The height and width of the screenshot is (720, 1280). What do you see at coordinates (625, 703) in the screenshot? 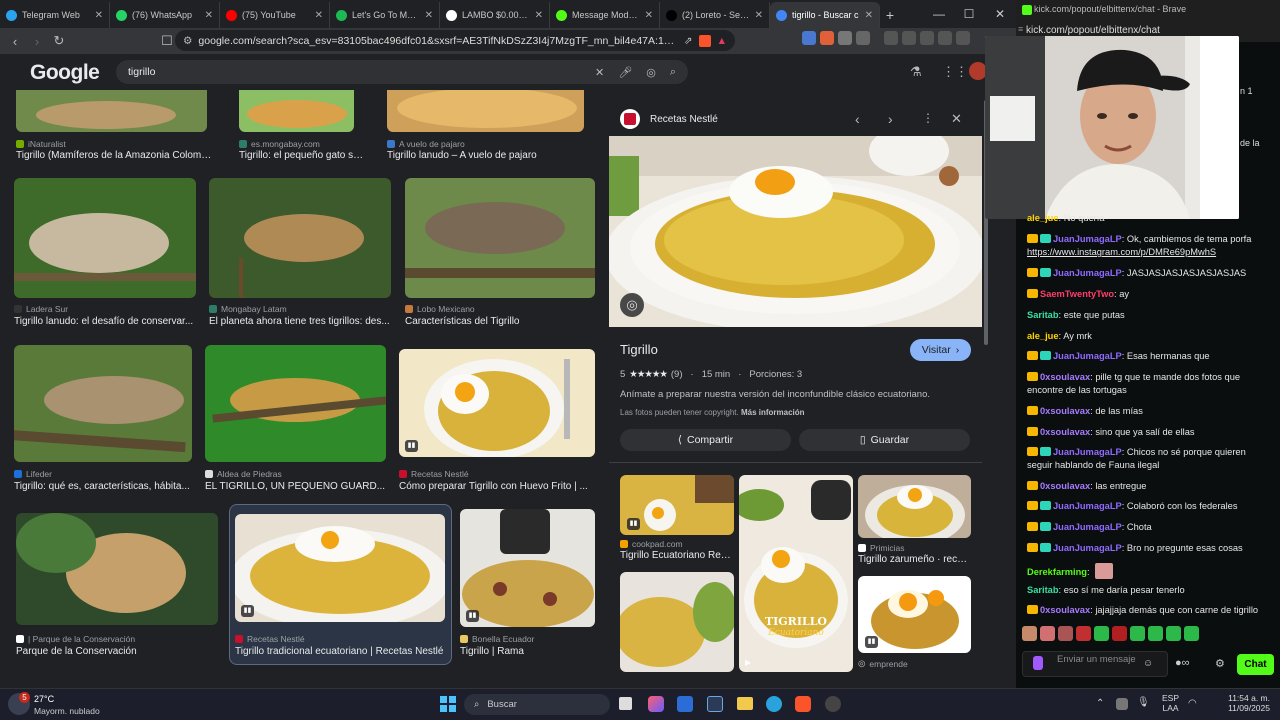
I see `task-view-icon` at bounding box center [625, 703].